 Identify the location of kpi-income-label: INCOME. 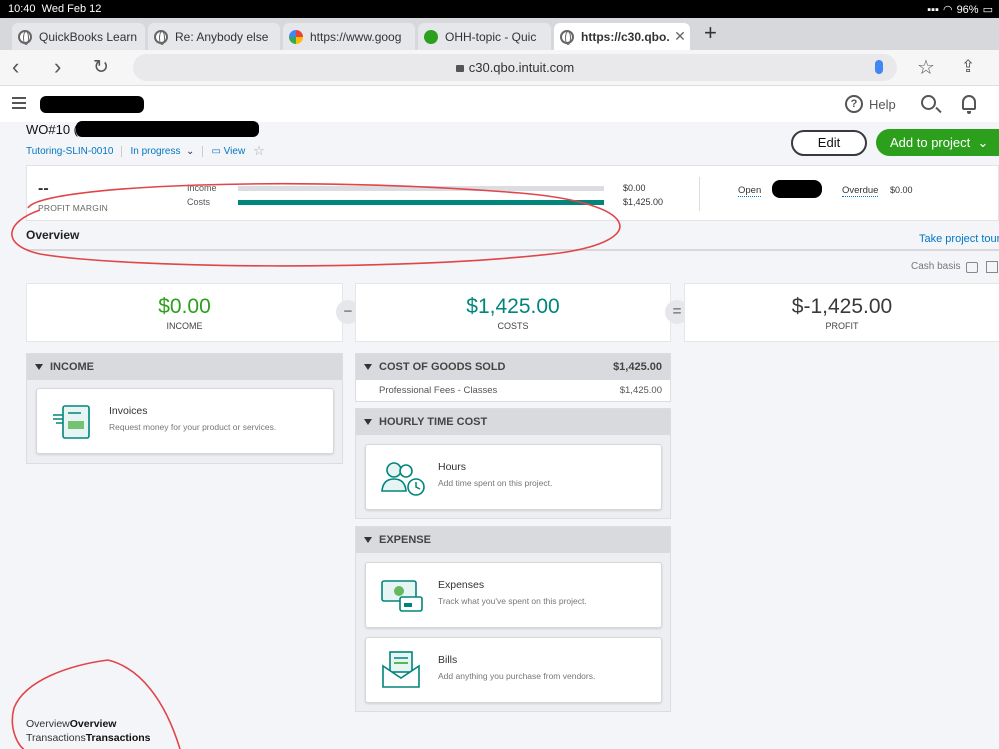
(184, 326).